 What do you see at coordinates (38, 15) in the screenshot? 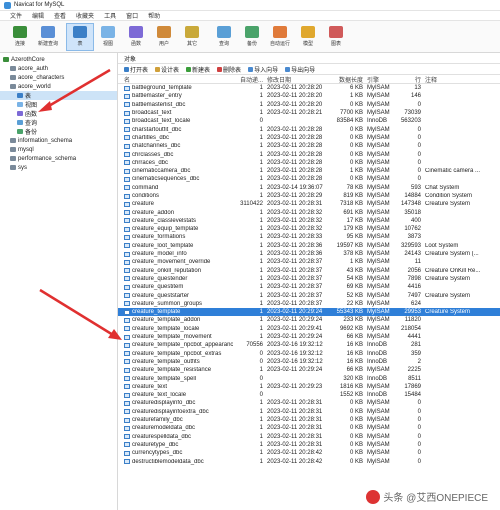
I see `menu-item-1: 编辑` at bounding box center [38, 15].